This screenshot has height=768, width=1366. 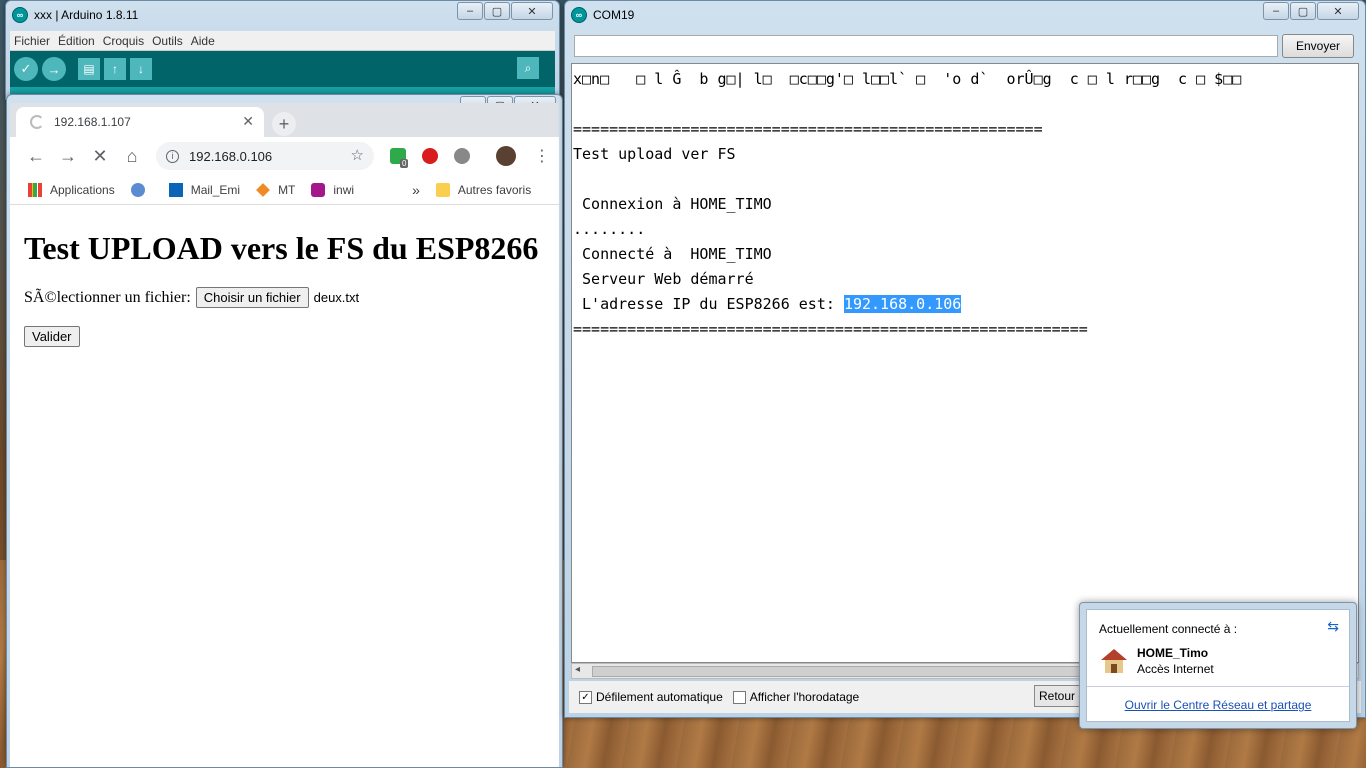 What do you see at coordinates (965, 15) in the screenshot?
I see `serial-titlebar: ∞ COM19` at bounding box center [965, 15].